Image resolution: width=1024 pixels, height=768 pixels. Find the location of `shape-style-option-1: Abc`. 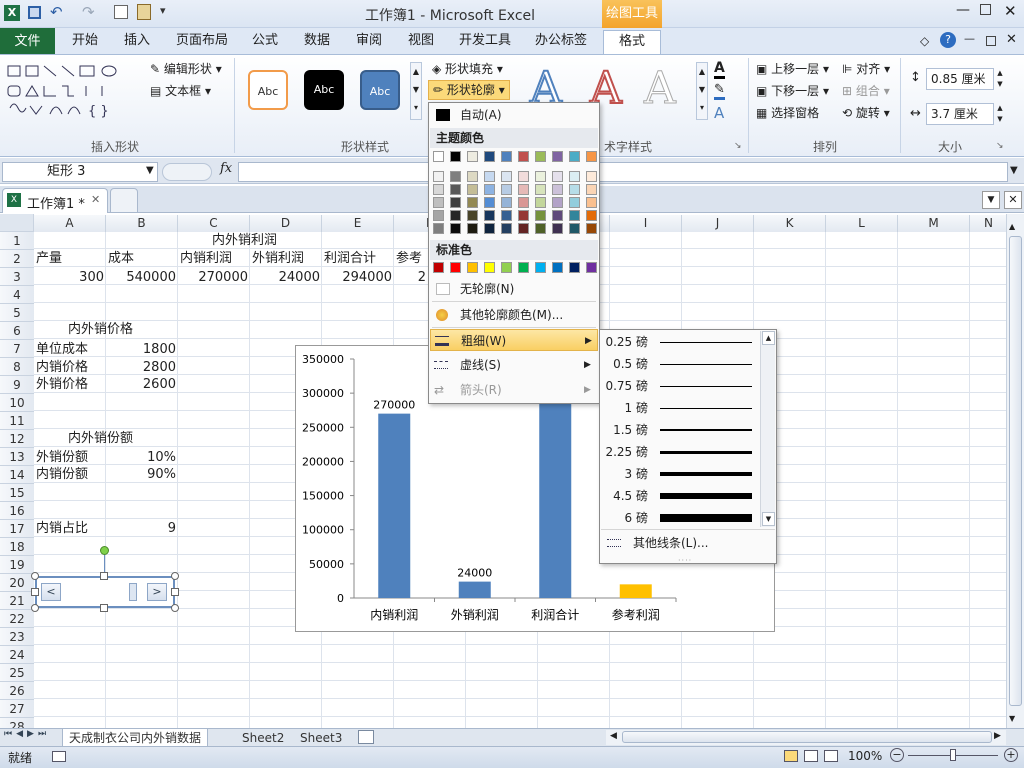

shape-style-option-1: Abc is located at coordinates (268, 90).